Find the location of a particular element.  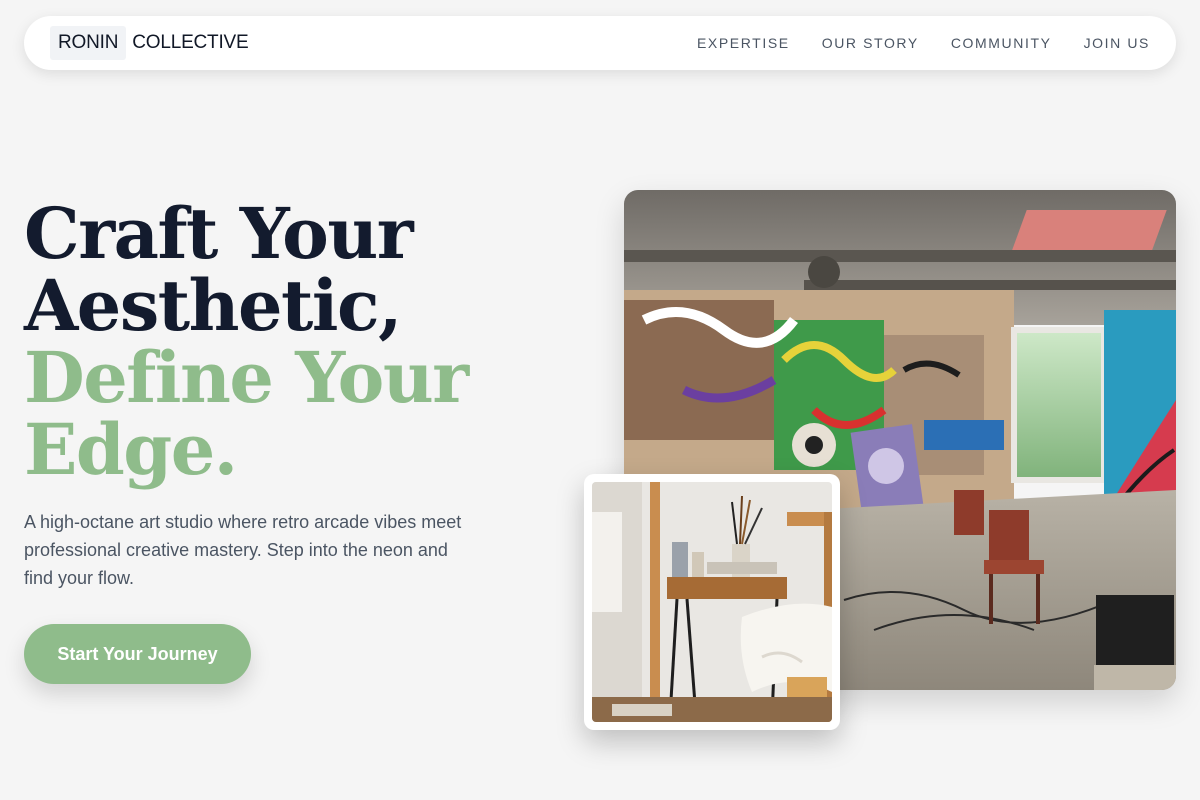

headline-line-3: Define Your is located at coordinates (246, 377).